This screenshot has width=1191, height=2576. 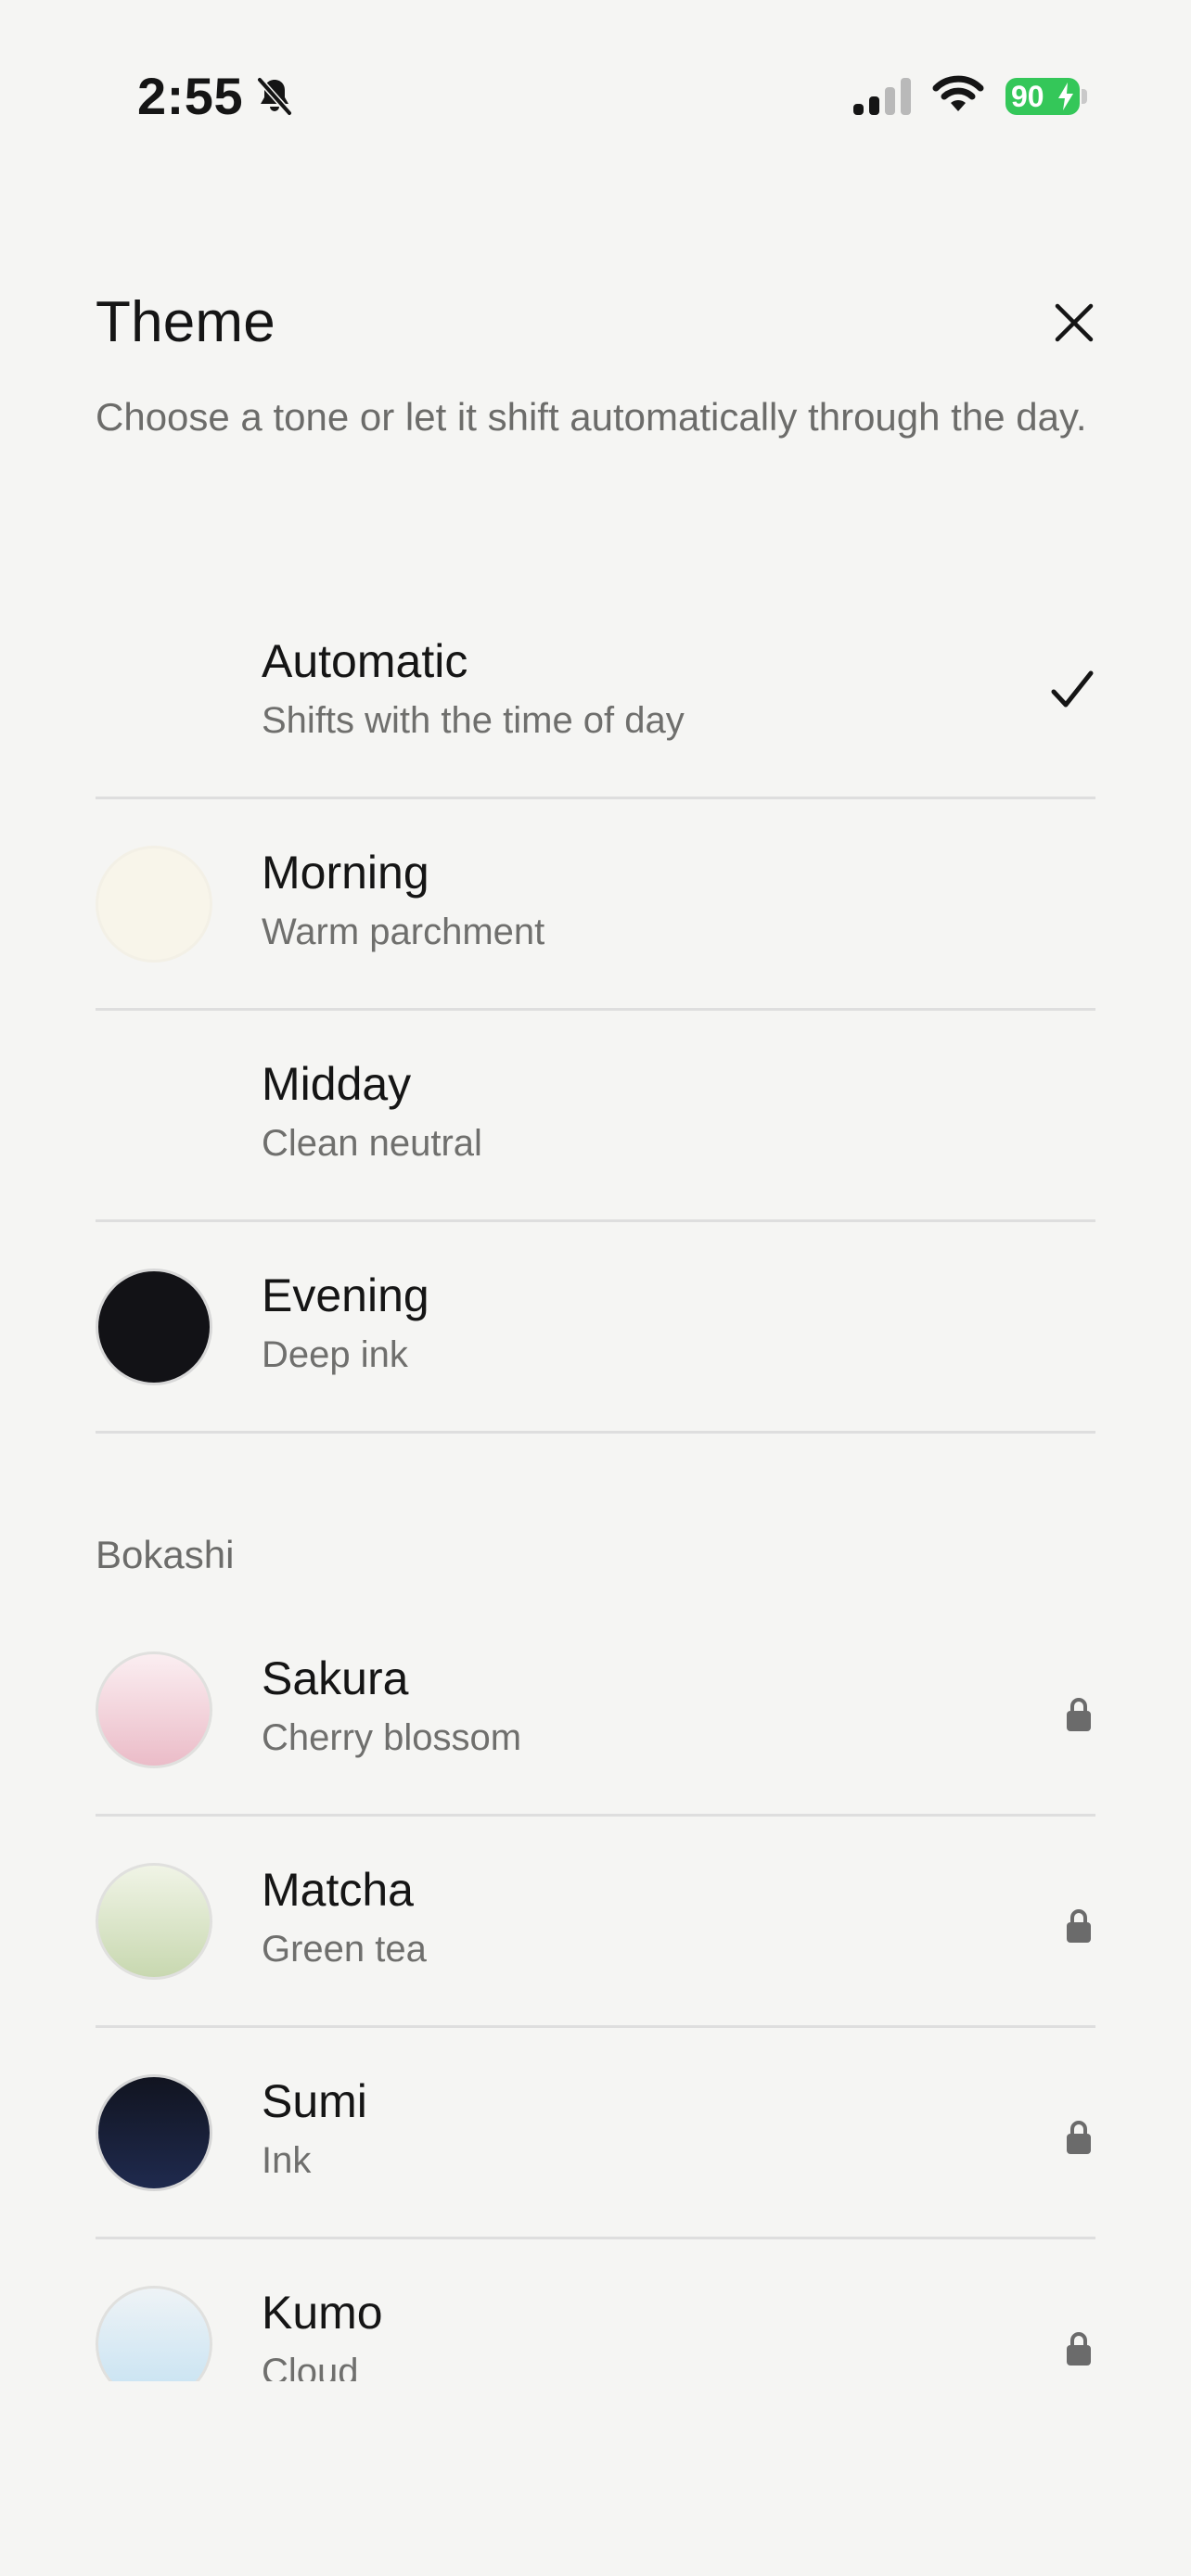 What do you see at coordinates (335, 1678) in the screenshot?
I see `theme-option-label: Sakura` at bounding box center [335, 1678].